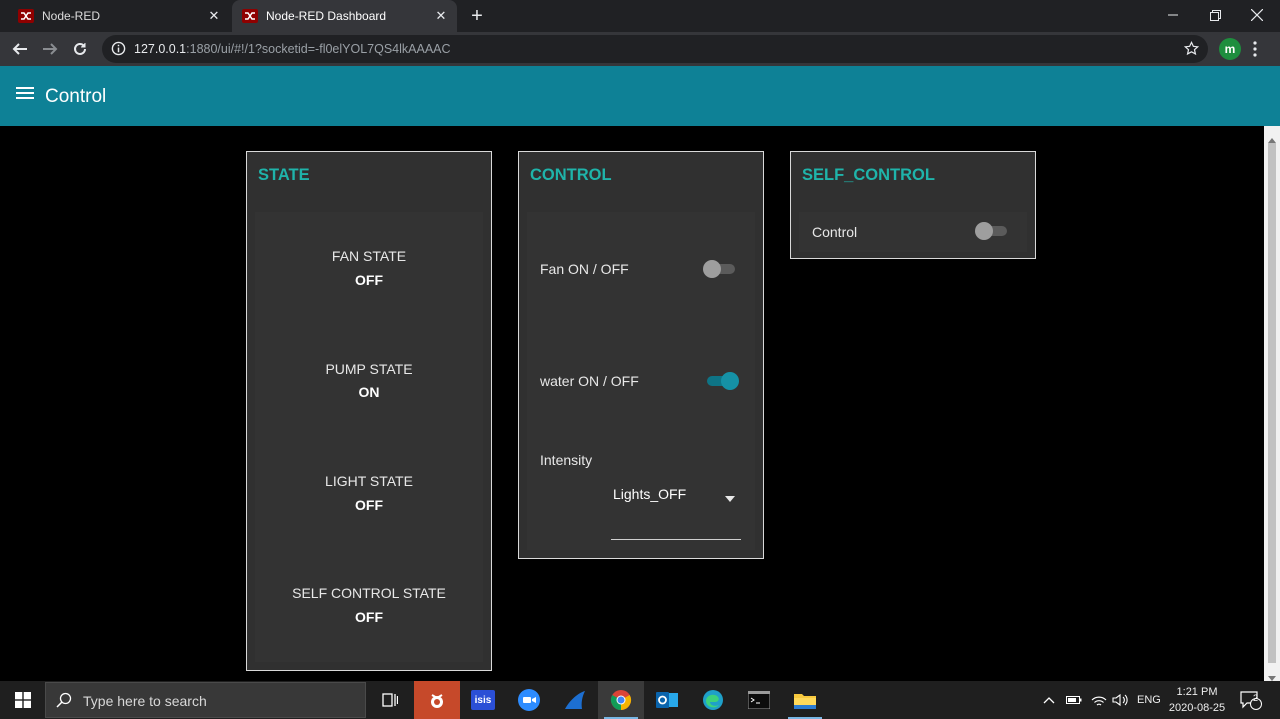  Describe the element at coordinates (119, 16) in the screenshot. I see `tab-node-red: Node-RED ✕` at that location.